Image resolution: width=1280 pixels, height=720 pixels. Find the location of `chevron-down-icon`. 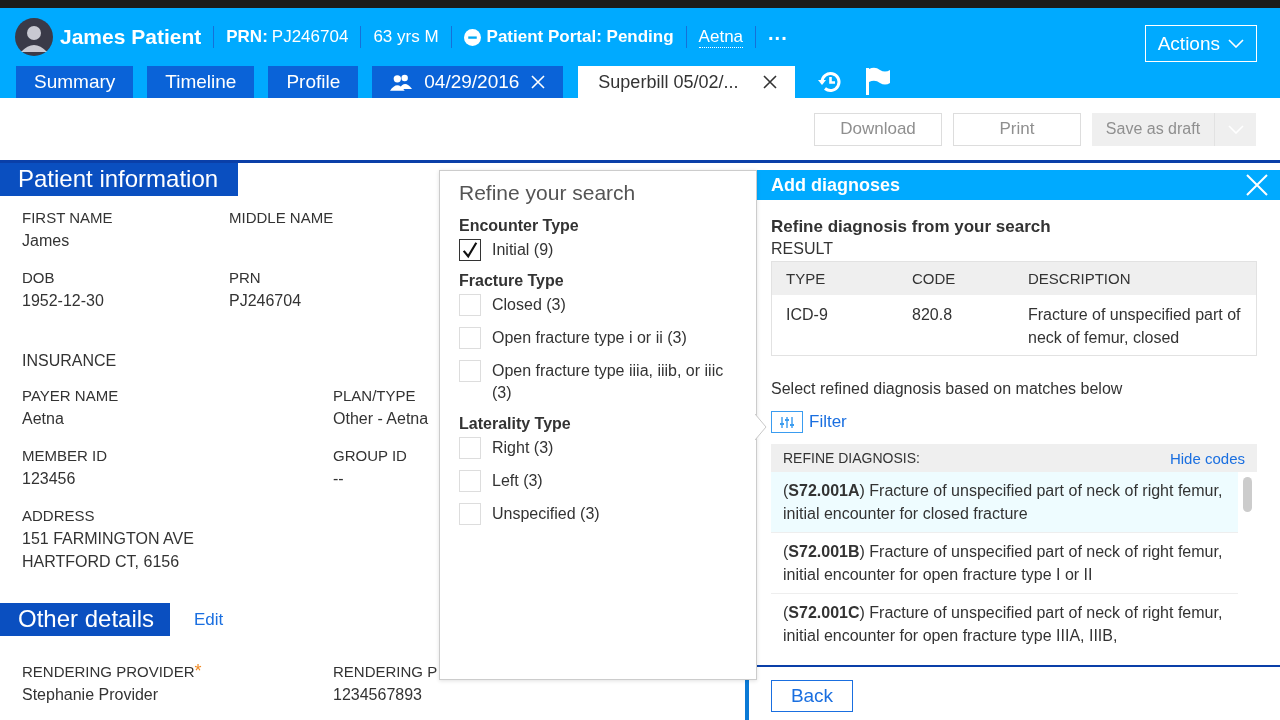

chevron-down-icon is located at coordinates (1236, 43).